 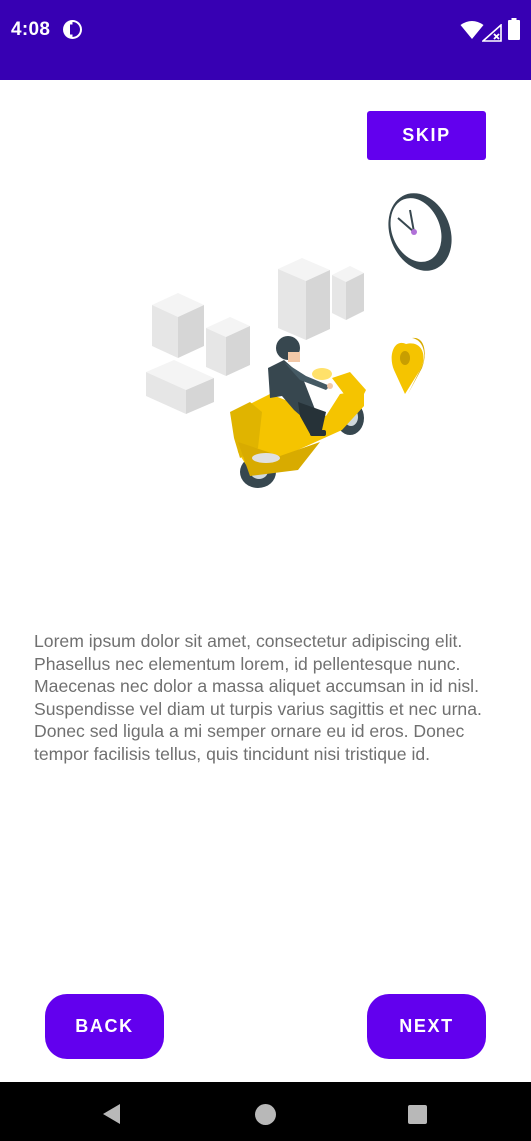 What do you see at coordinates (426, 1026) in the screenshot?
I see `next-button: NEXT` at bounding box center [426, 1026].